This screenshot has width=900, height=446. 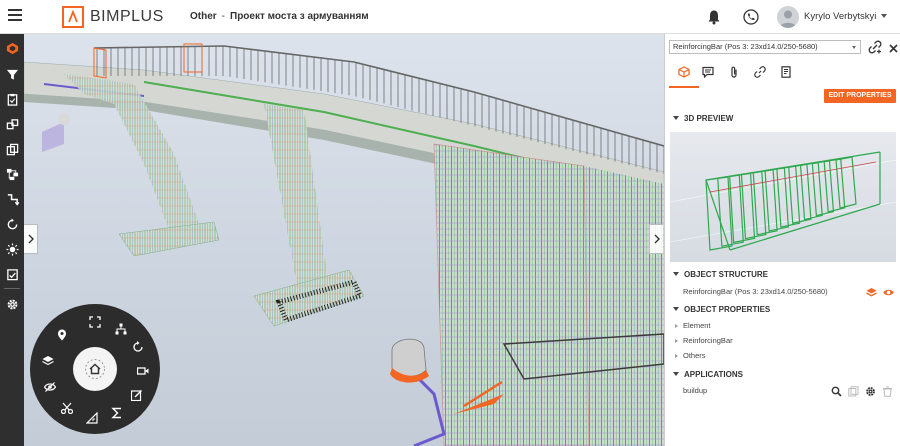 What do you see at coordinates (12, 99) in the screenshot?
I see `clipboard-icon` at bounding box center [12, 99].